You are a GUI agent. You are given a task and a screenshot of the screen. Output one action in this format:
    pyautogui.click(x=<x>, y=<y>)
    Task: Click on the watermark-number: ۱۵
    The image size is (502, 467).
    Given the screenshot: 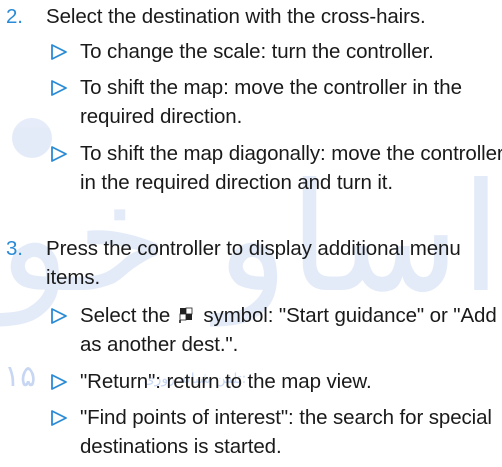 What is the action you would take?
    pyautogui.click(x=20, y=376)
    